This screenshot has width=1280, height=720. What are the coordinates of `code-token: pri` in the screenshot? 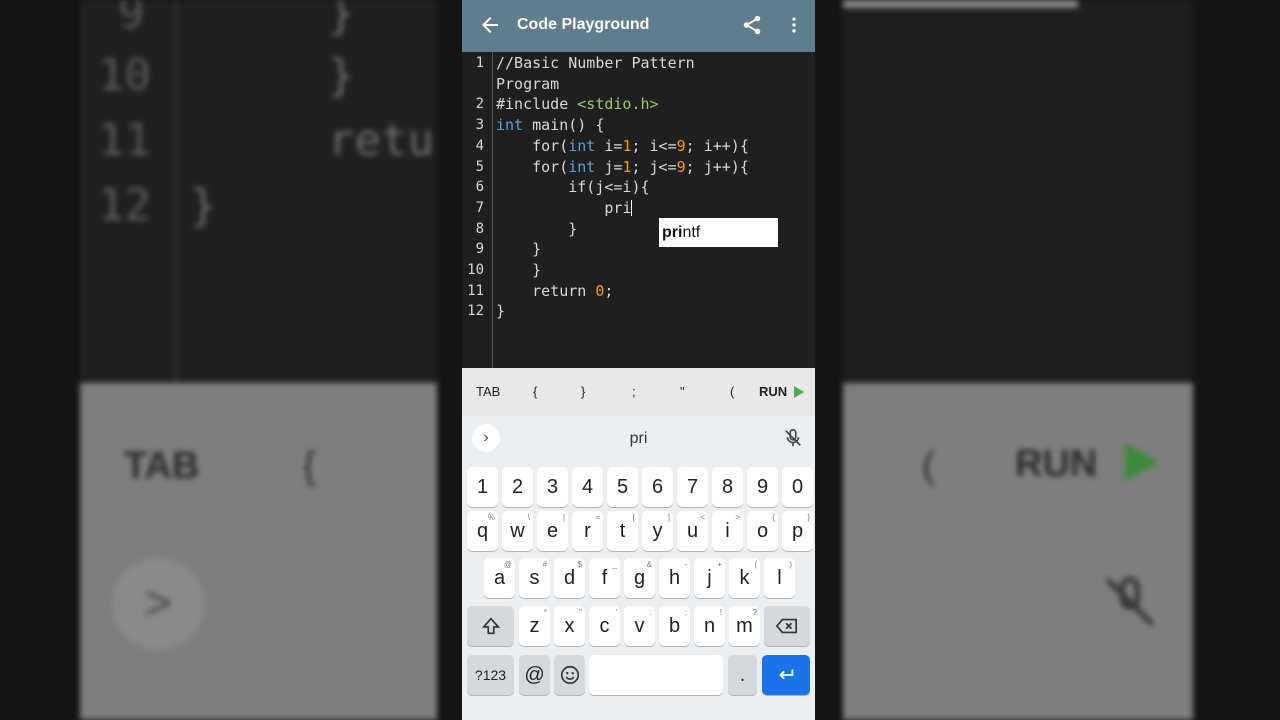 It's located at (564, 207).